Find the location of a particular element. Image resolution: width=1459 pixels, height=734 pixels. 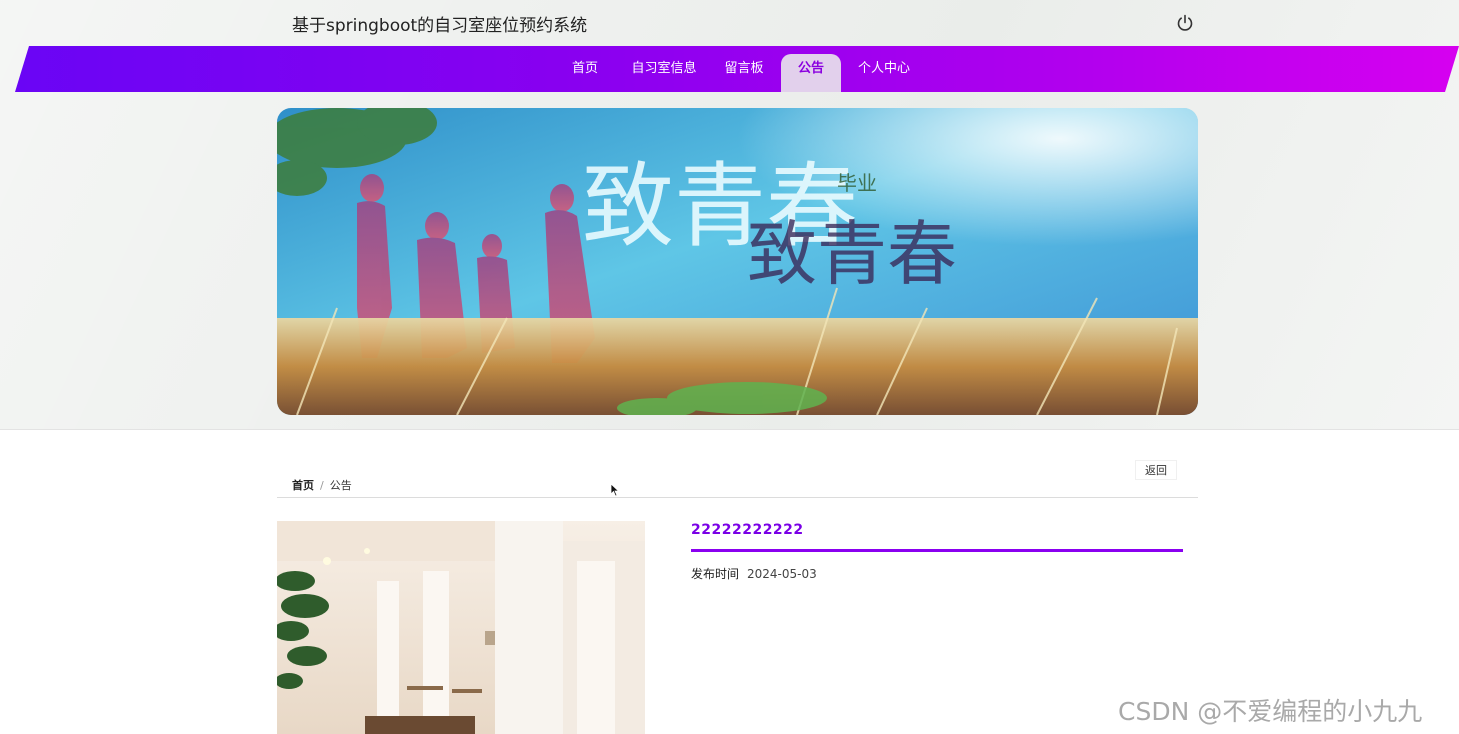

publish-info: 发布时间 2024-05-03 is located at coordinates (754, 573).